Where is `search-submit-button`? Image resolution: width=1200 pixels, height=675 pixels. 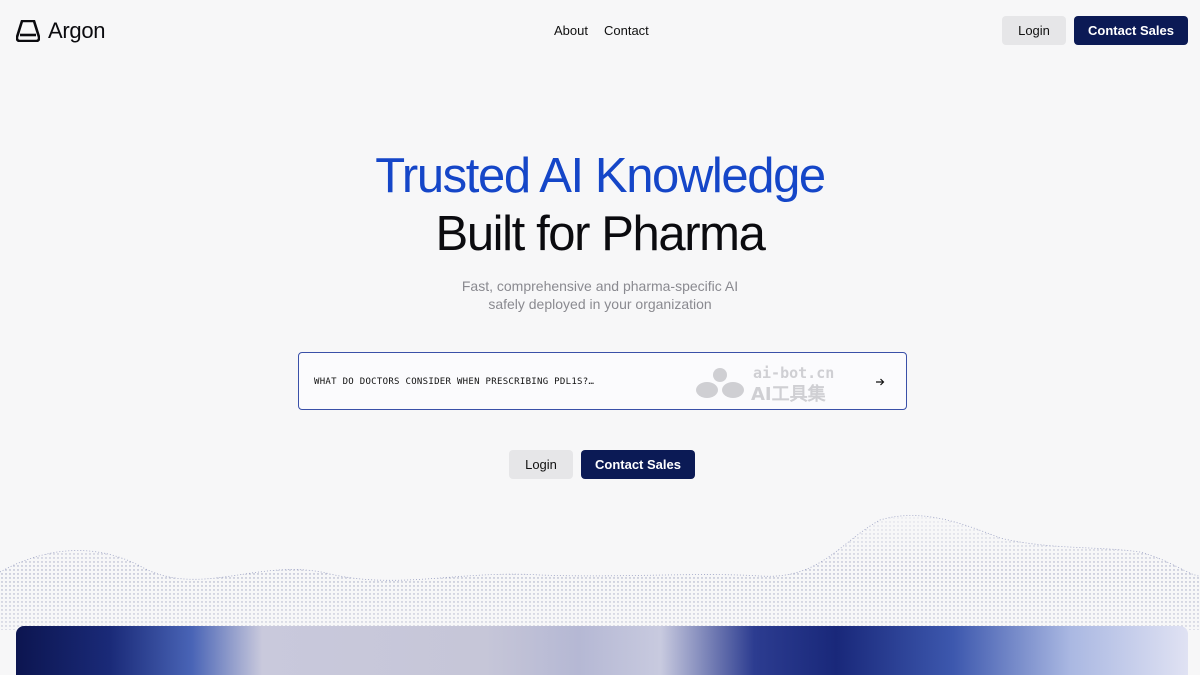 search-submit-button is located at coordinates (880, 382).